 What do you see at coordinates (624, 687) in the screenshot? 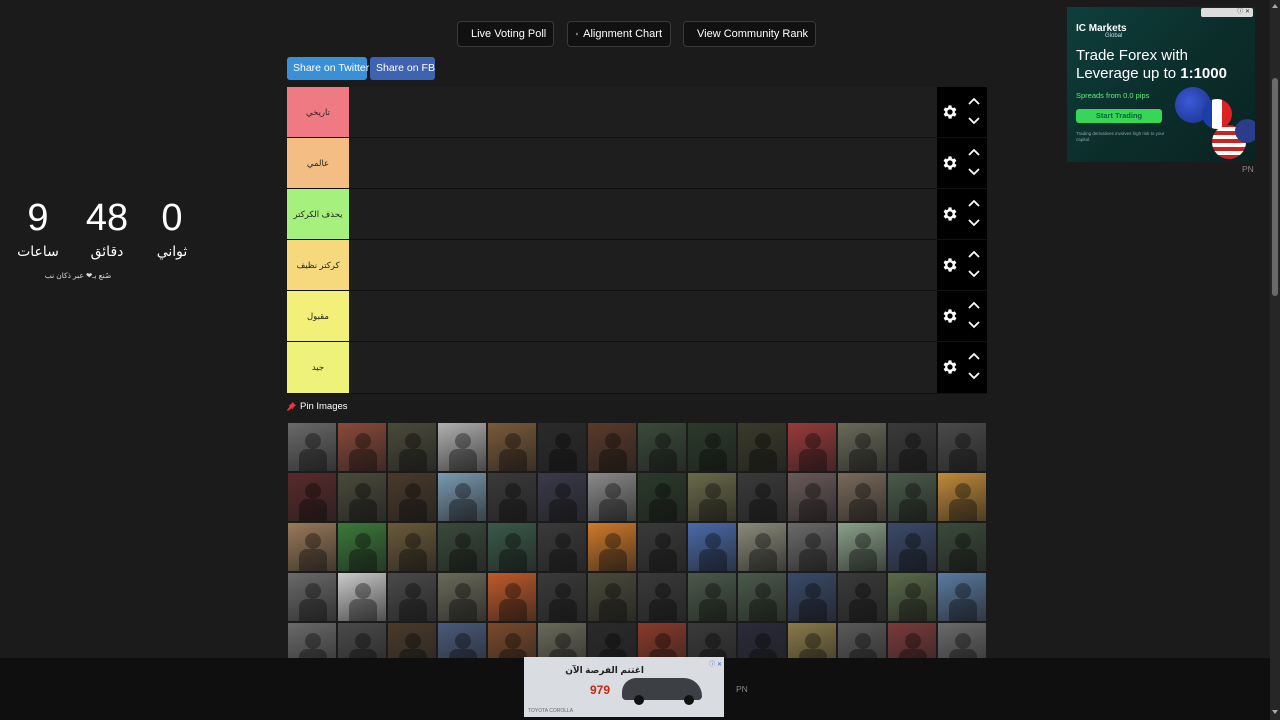
I see `ad-banner-bottom: اغتنم الفرصة الآن 979 TOYOTA COROLLA ⓘ ✕` at bounding box center [624, 687].